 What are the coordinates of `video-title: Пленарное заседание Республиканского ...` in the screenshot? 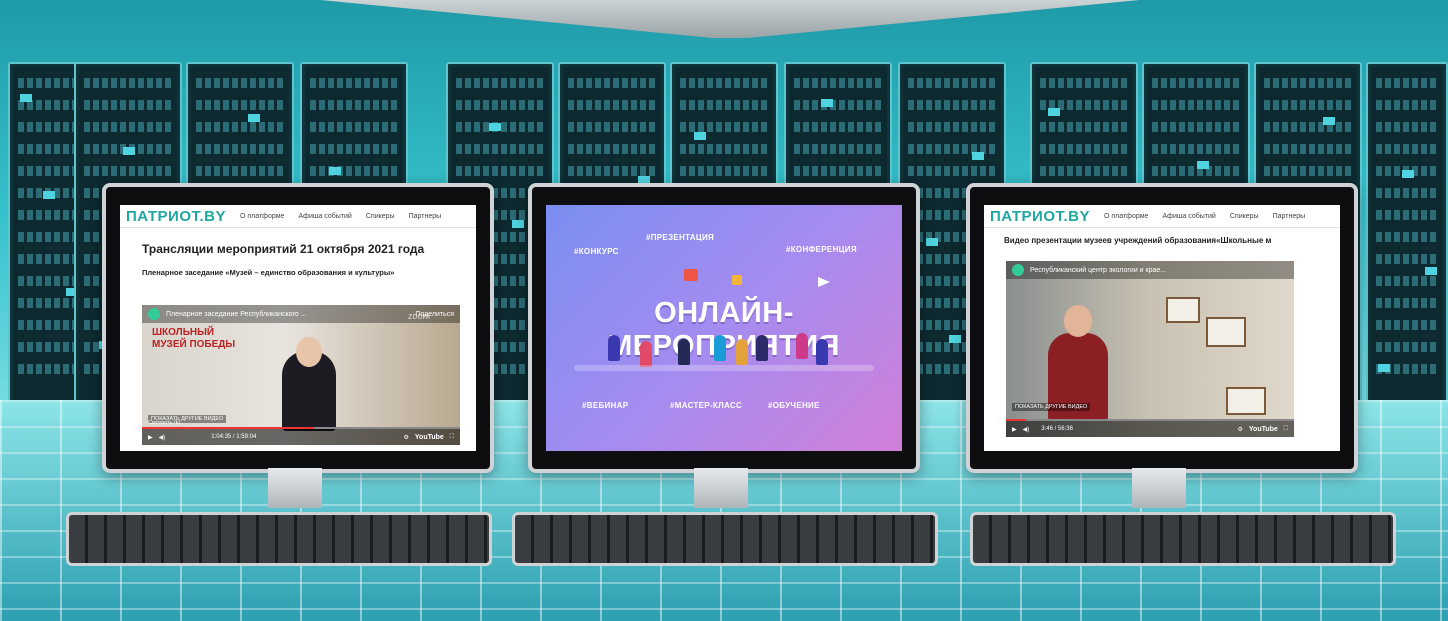 It's located at (236, 314).